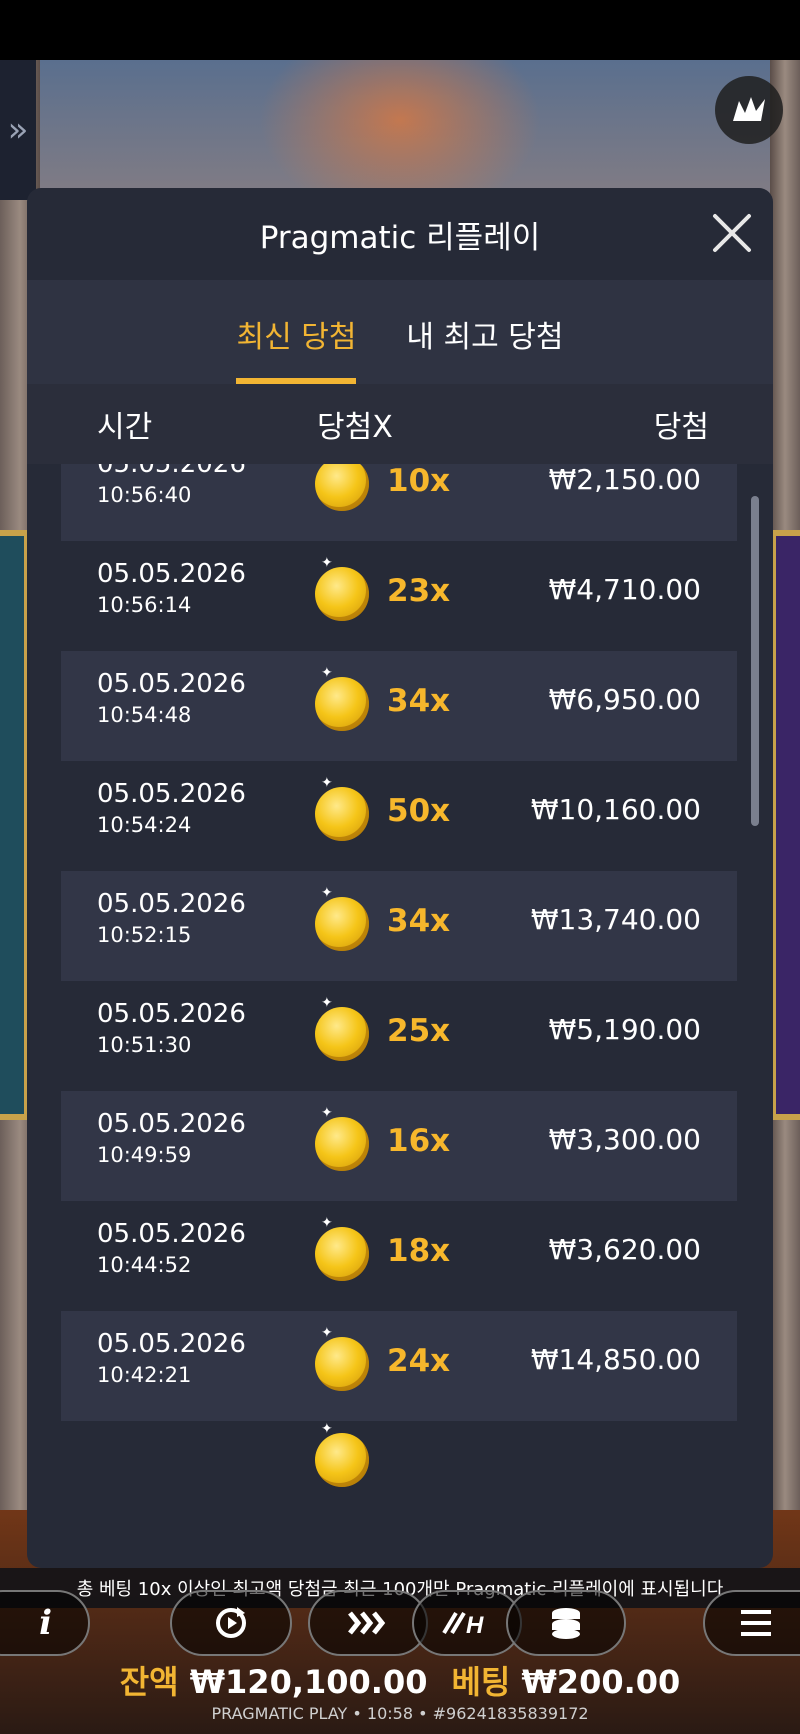 This screenshot has height=1734, width=800. What do you see at coordinates (355, 427) in the screenshot?
I see `column-multiplier: 당첨X` at bounding box center [355, 427].